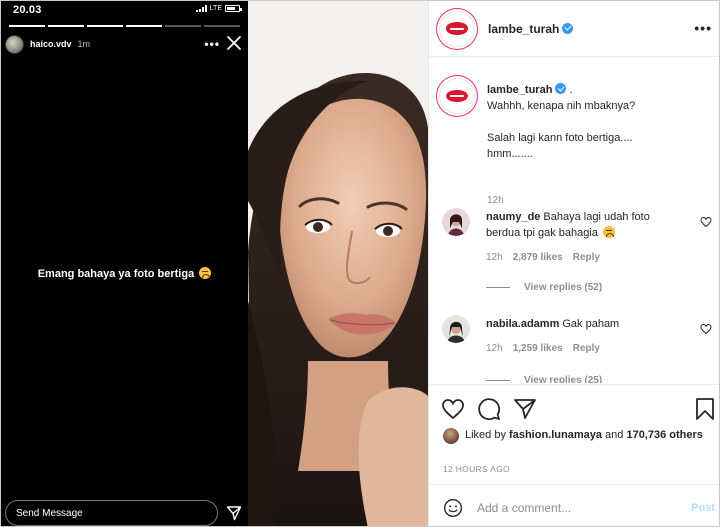 The width and height of the screenshot is (720, 527). What do you see at coordinates (116, 274) in the screenshot?
I see `story-caption-text: Emang bahaya ya foto bertiga` at bounding box center [116, 274].